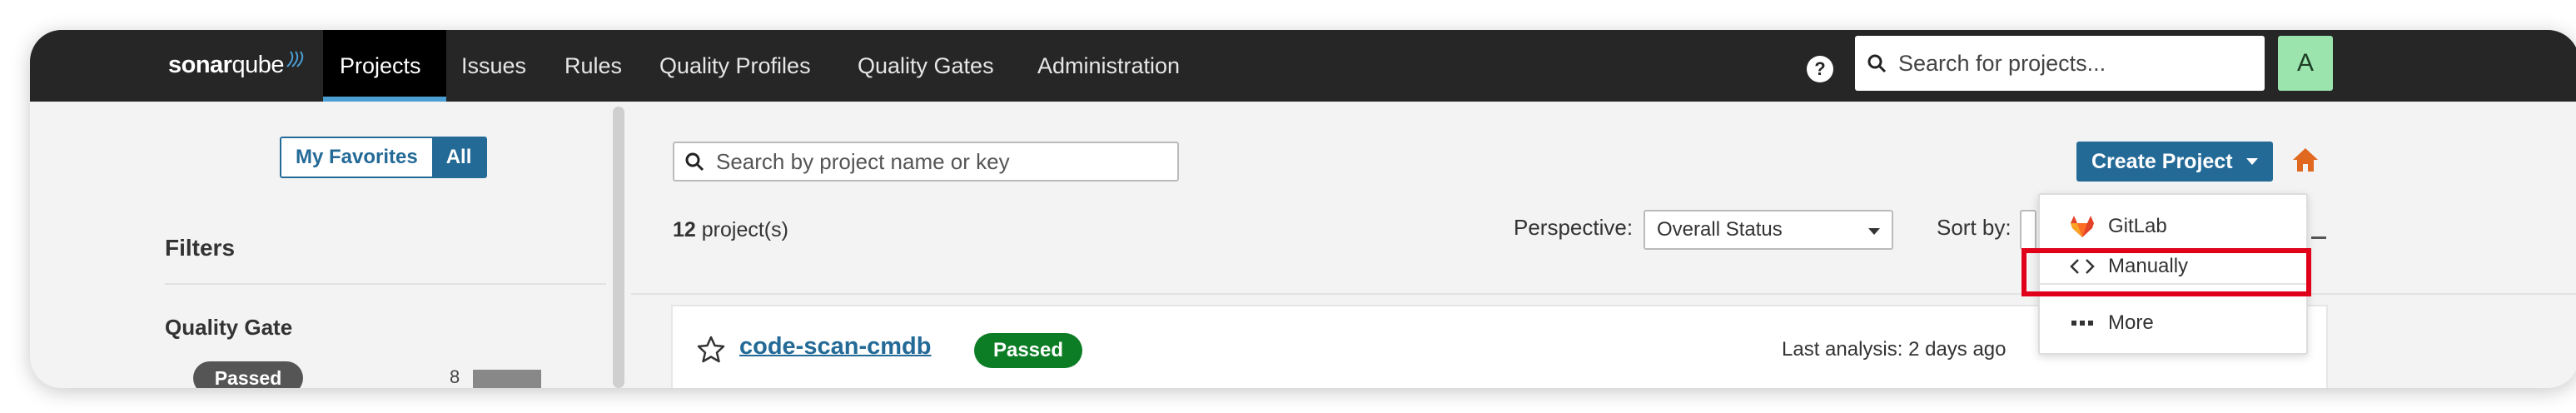  Describe the element at coordinates (2082, 226) in the screenshot. I see `gitlab-icon` at that location.